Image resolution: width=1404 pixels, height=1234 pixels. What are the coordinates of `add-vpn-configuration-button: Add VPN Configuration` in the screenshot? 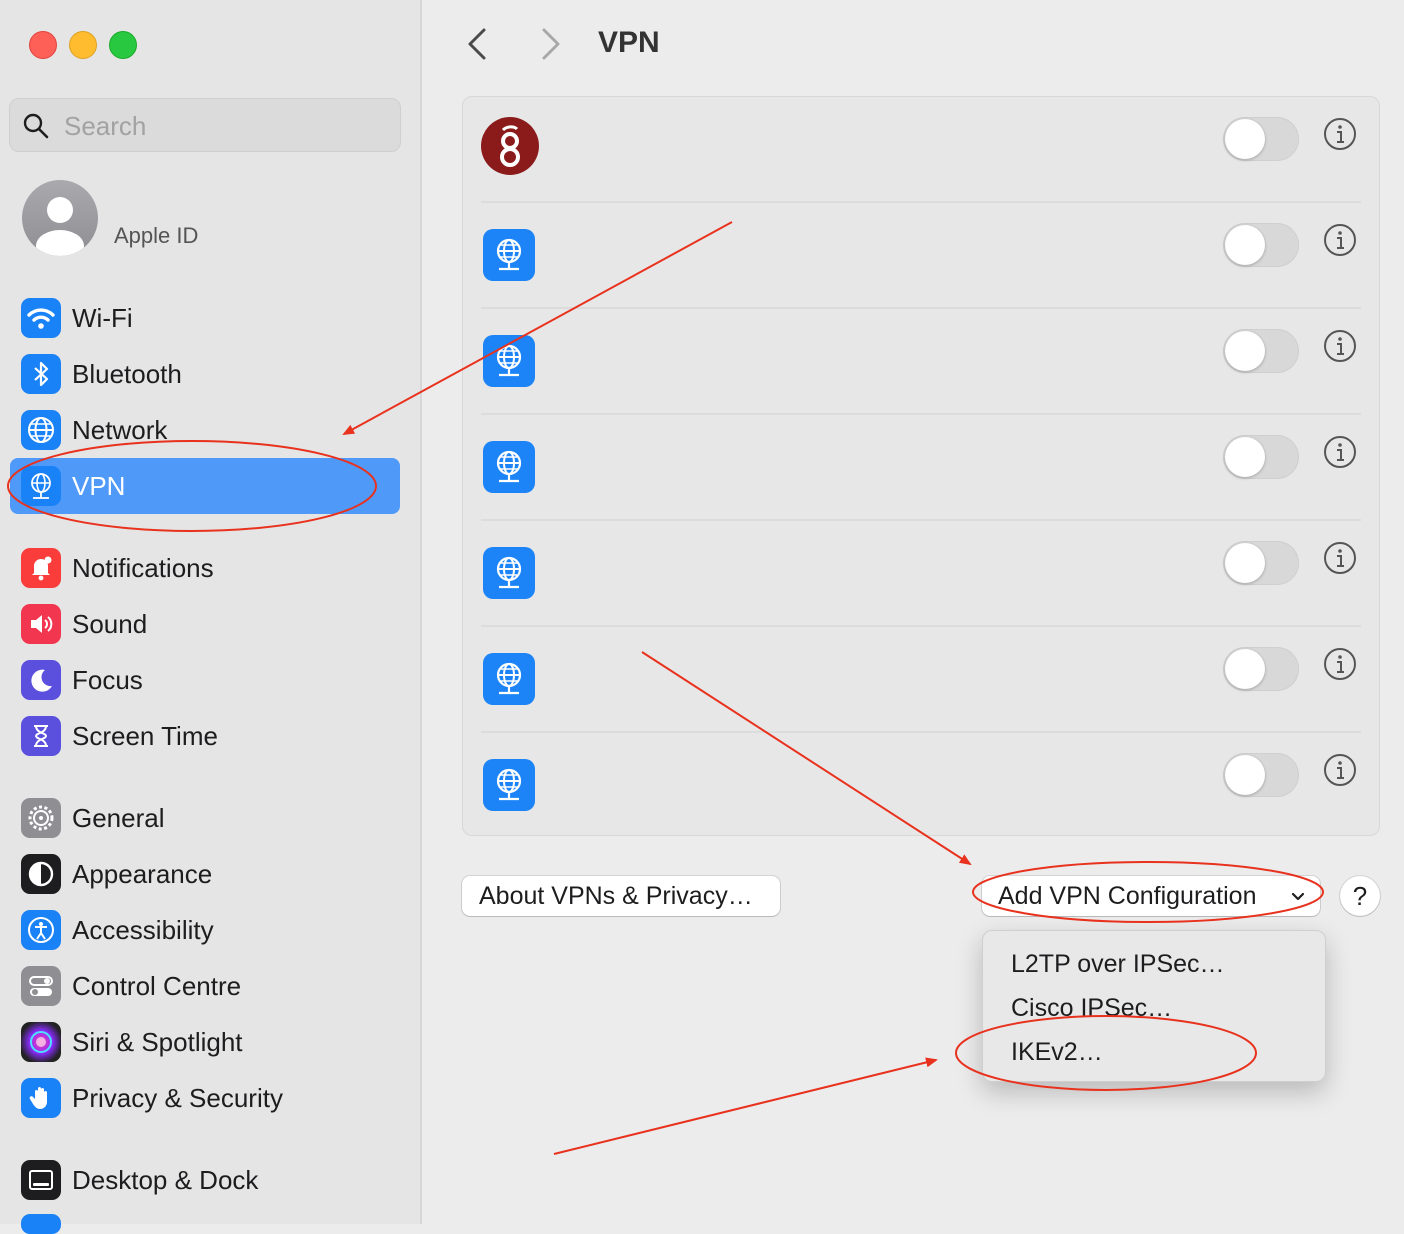 It's located at (1151, 896).